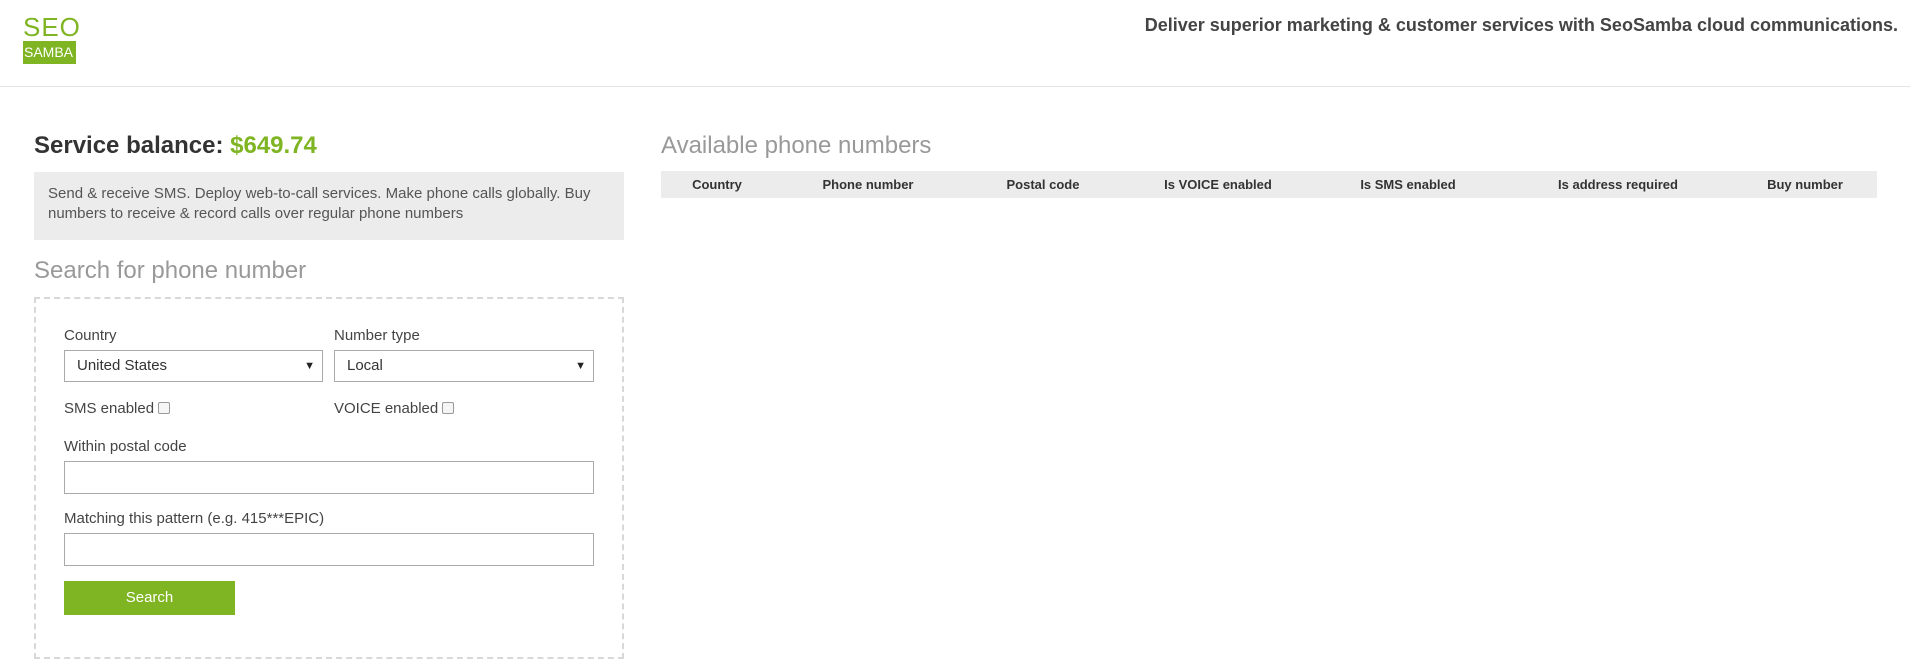  Describe the element at coordinates (329, 146) in the screenshot. I see `service-balance: Service balance: $649.74` at that location.